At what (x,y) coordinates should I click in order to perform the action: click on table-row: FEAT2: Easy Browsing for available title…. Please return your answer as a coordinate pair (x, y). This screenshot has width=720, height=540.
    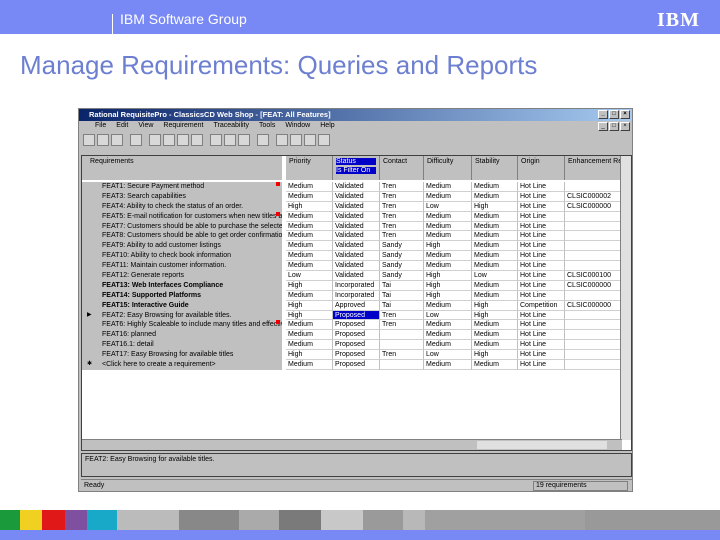
    Looking at the image, I should click on (356, 315).